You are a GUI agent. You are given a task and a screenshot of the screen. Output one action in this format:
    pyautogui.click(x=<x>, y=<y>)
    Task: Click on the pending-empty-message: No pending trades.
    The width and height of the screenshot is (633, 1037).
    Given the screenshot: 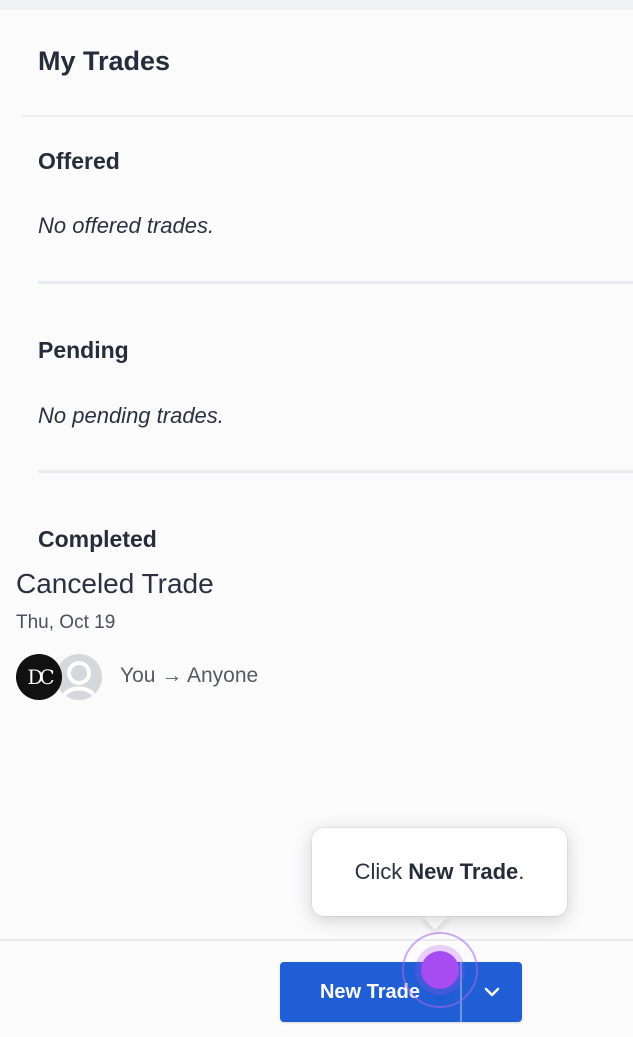 What is the action you would take?
    pyautogui.click(x=131, y=415)
    